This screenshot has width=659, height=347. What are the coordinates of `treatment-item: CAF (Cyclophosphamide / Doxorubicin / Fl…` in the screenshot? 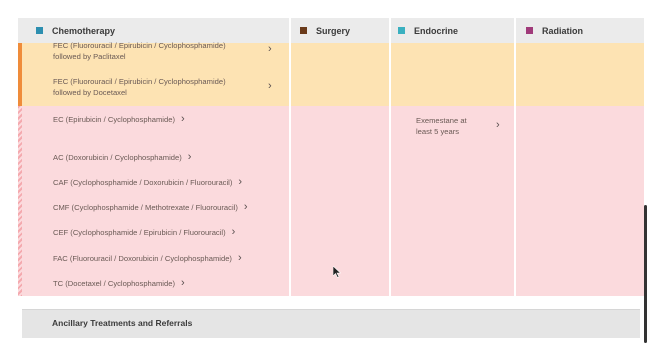 It's located at (147, 182).